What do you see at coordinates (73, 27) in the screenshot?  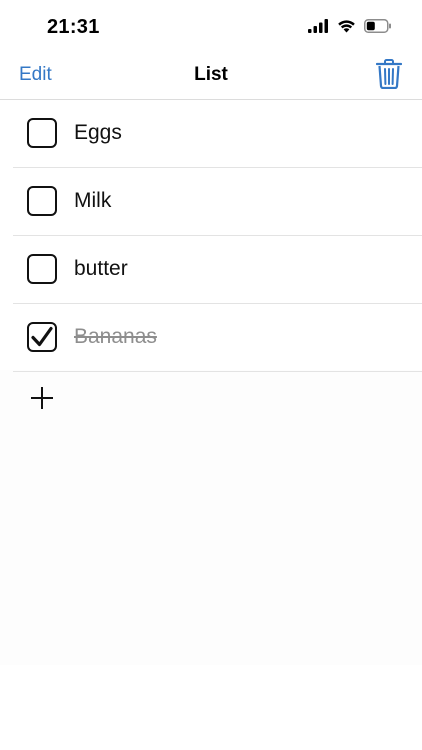 I see `status-time: 21:31` at bounding box center [73, 27].